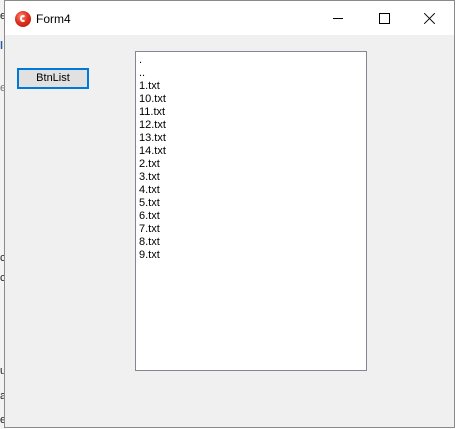 Image resolution: width=456 pixels, height=429 pixels. Describe the element at coordinates (23, 19) in the screenshot. I see `delphi-app-icon` at that location.